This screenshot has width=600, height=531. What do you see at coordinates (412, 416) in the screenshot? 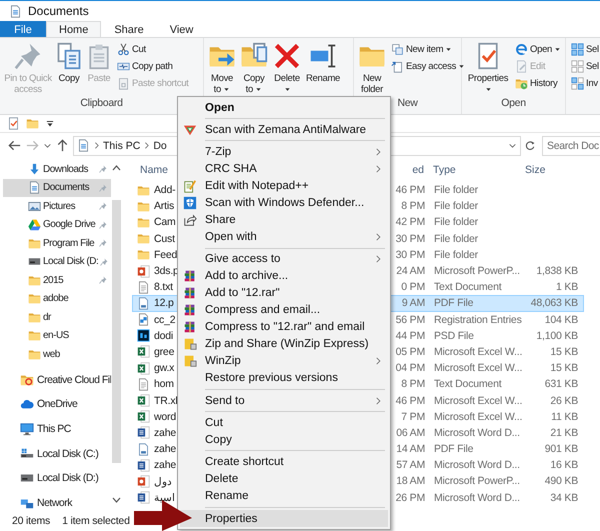
I see `modified-time: 7 PM` at bounding box center [412, 416].